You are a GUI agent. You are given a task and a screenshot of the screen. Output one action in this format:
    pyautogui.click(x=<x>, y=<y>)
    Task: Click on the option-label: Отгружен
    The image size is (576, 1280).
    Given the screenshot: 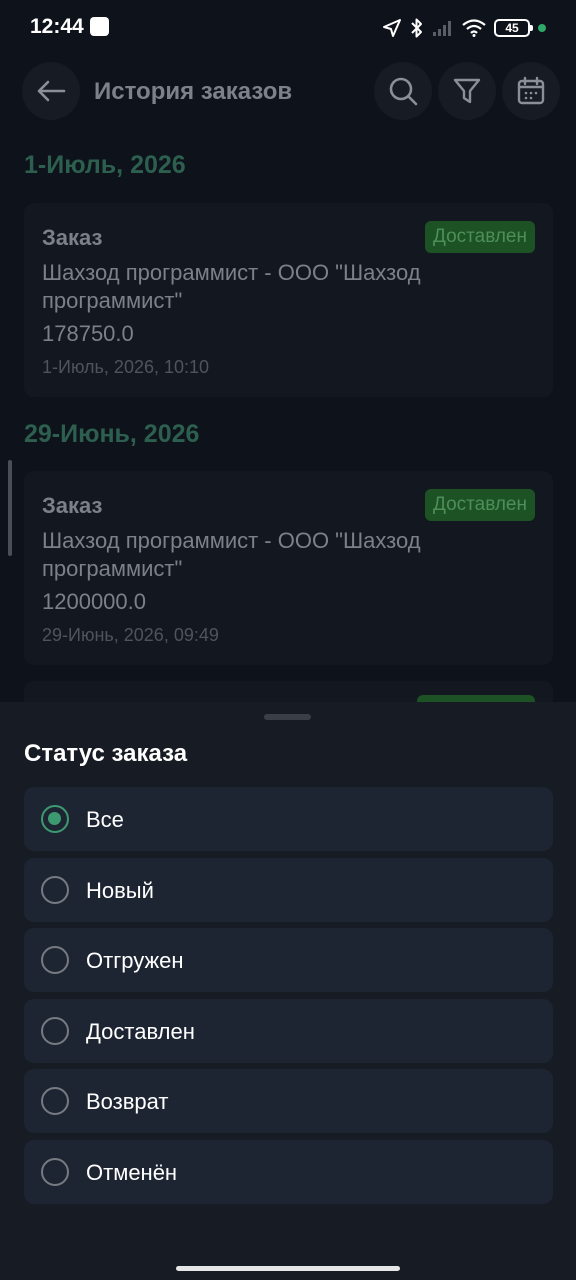 What is the action you would take?
    pyautogui.click(x=135, y=960)
    